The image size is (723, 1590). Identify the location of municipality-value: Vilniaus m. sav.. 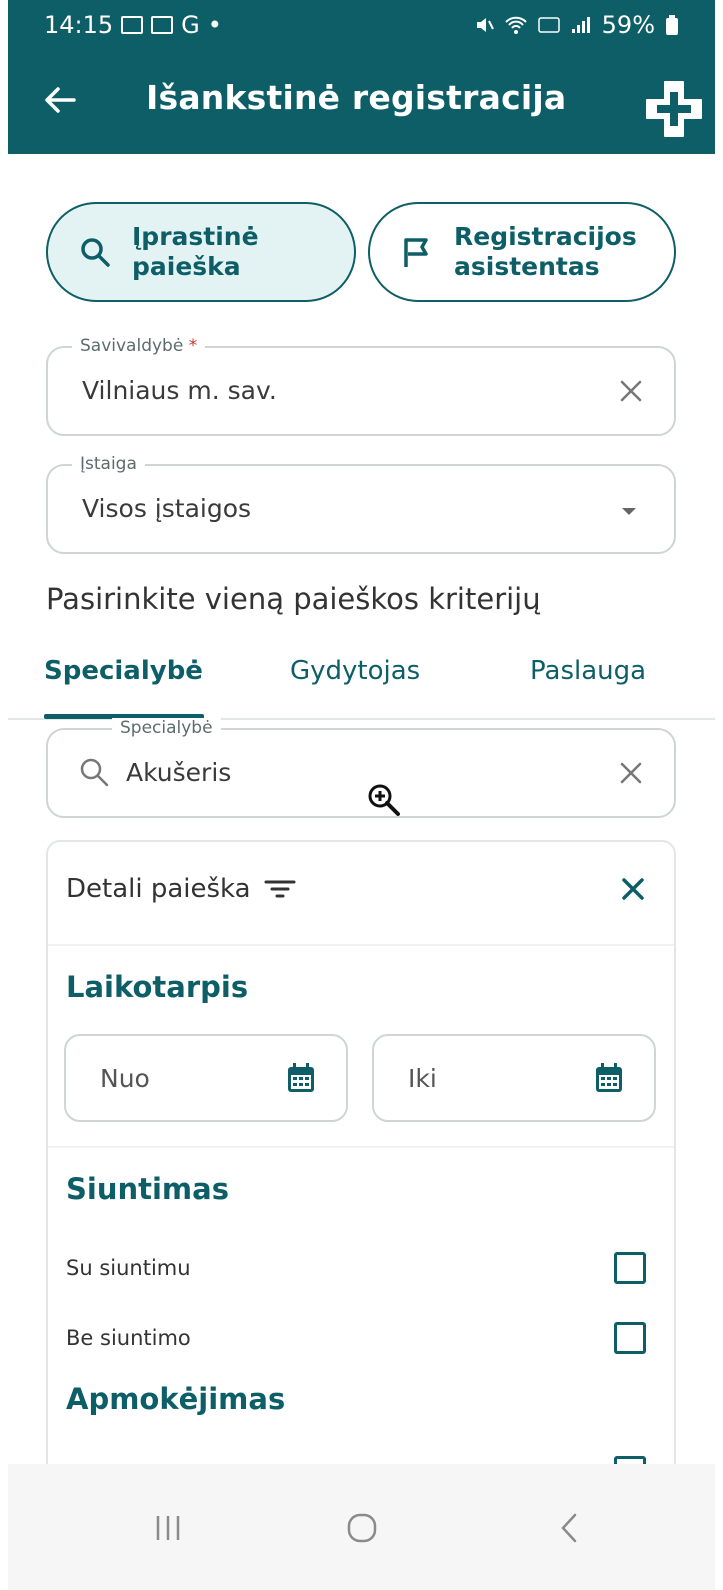
(179, 390).